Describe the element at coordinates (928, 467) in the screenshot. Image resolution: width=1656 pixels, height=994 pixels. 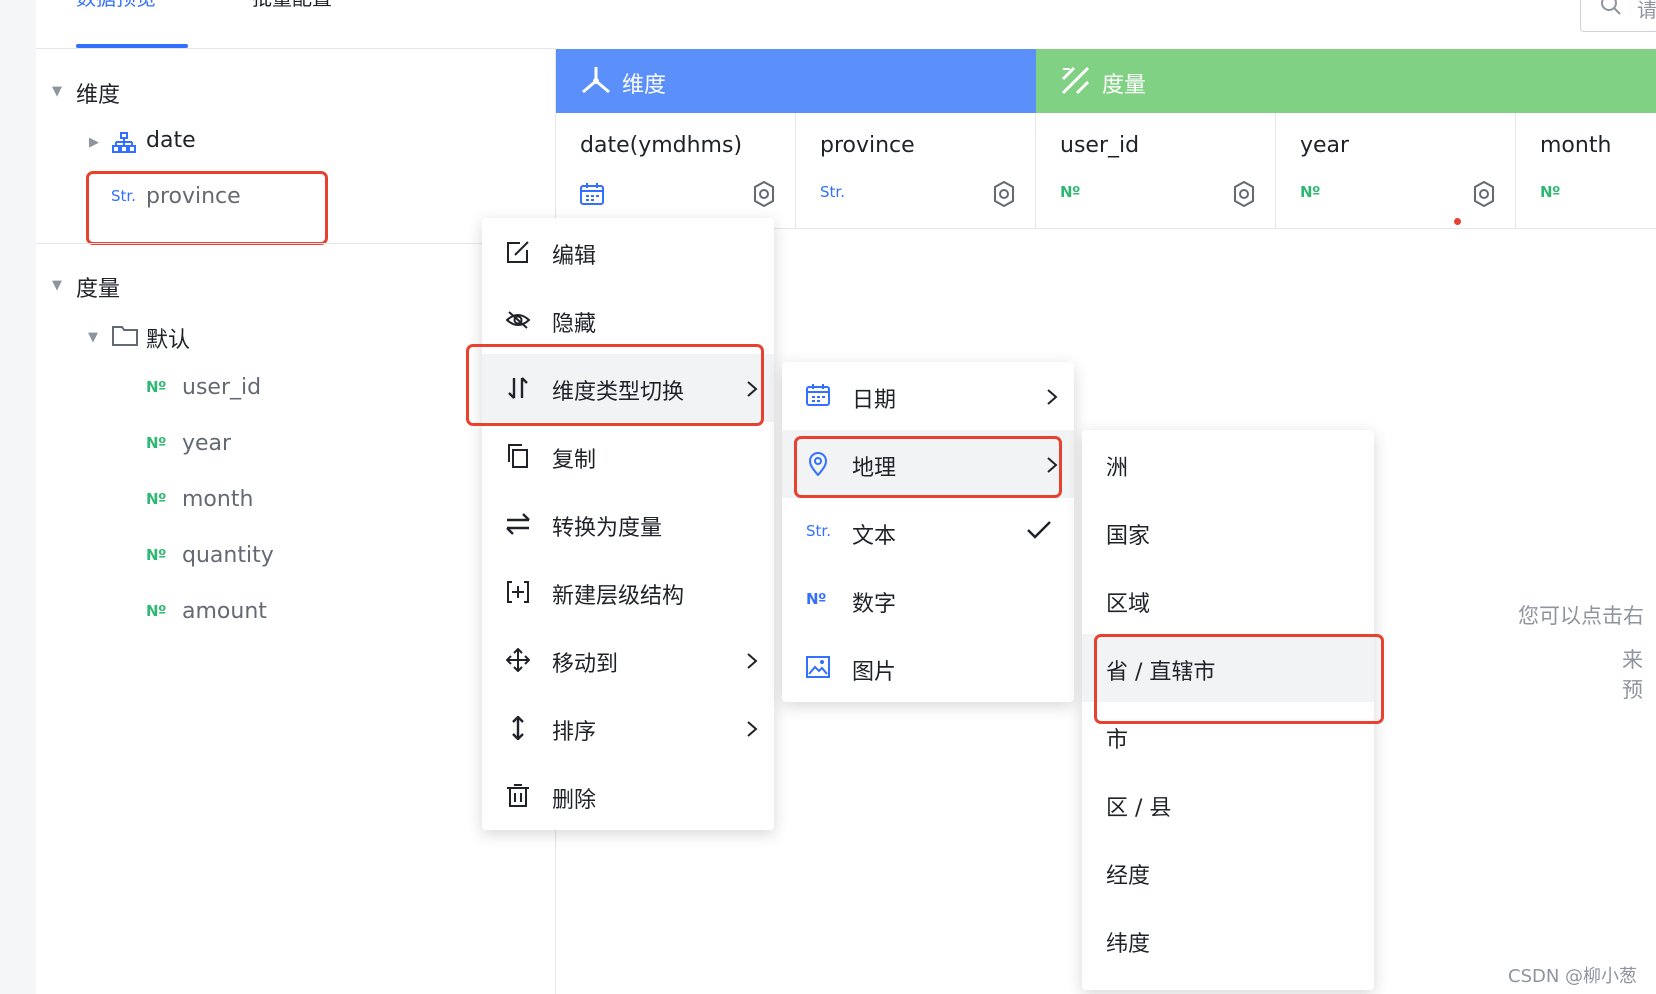
I see `highlight-geography` at that location.